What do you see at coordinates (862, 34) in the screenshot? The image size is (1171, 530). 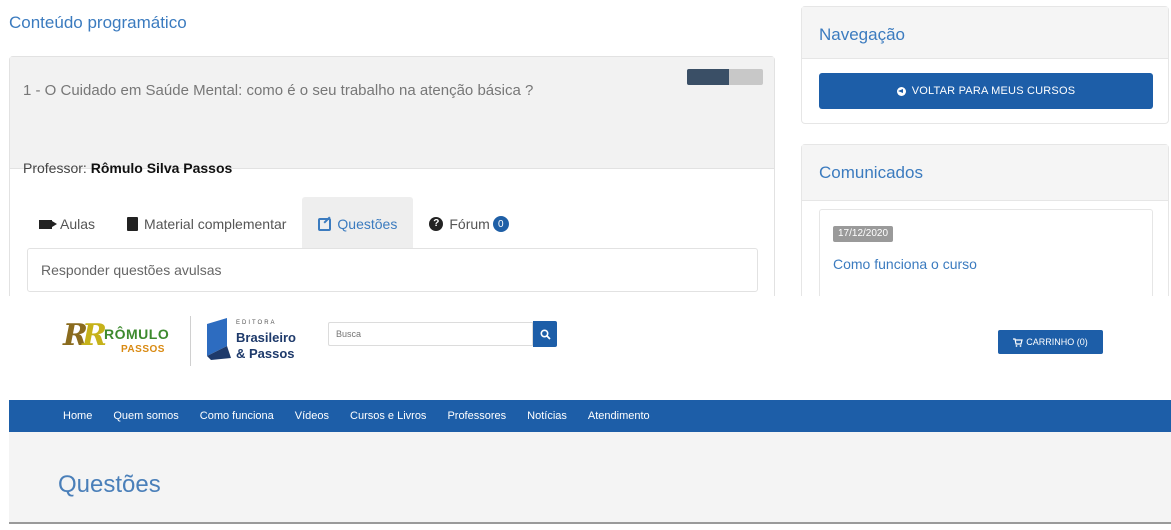 I see `navigation-title: Navegação` at bounding box center [862, 34].